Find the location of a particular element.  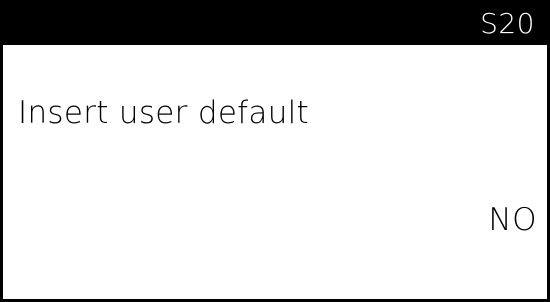

header-bar: S20 is located at coordinates (275, 24).